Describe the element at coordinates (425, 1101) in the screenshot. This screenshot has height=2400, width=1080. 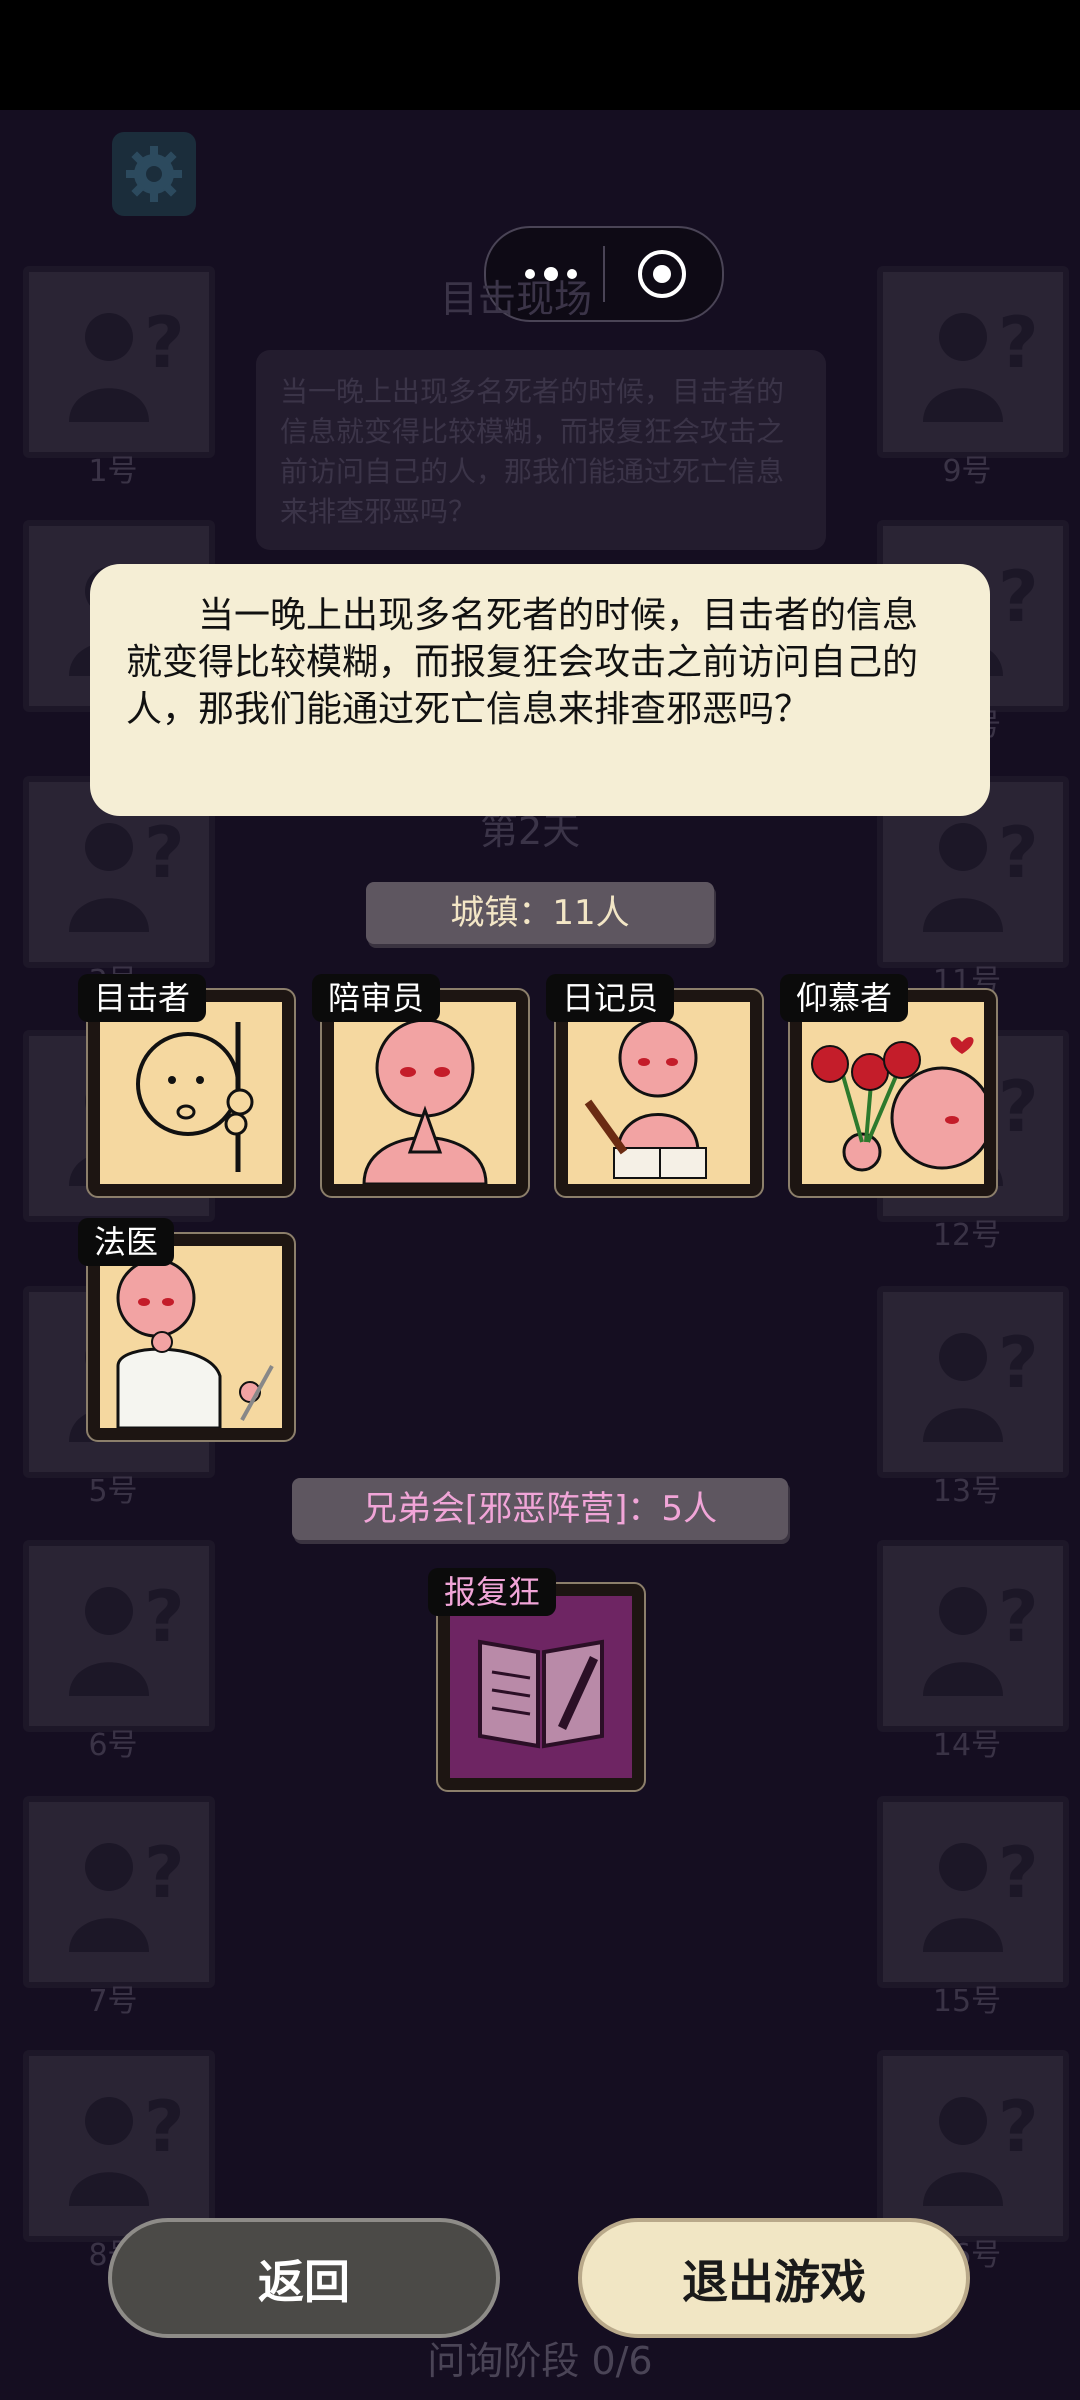
I see `praying-hands-icon` at that location.